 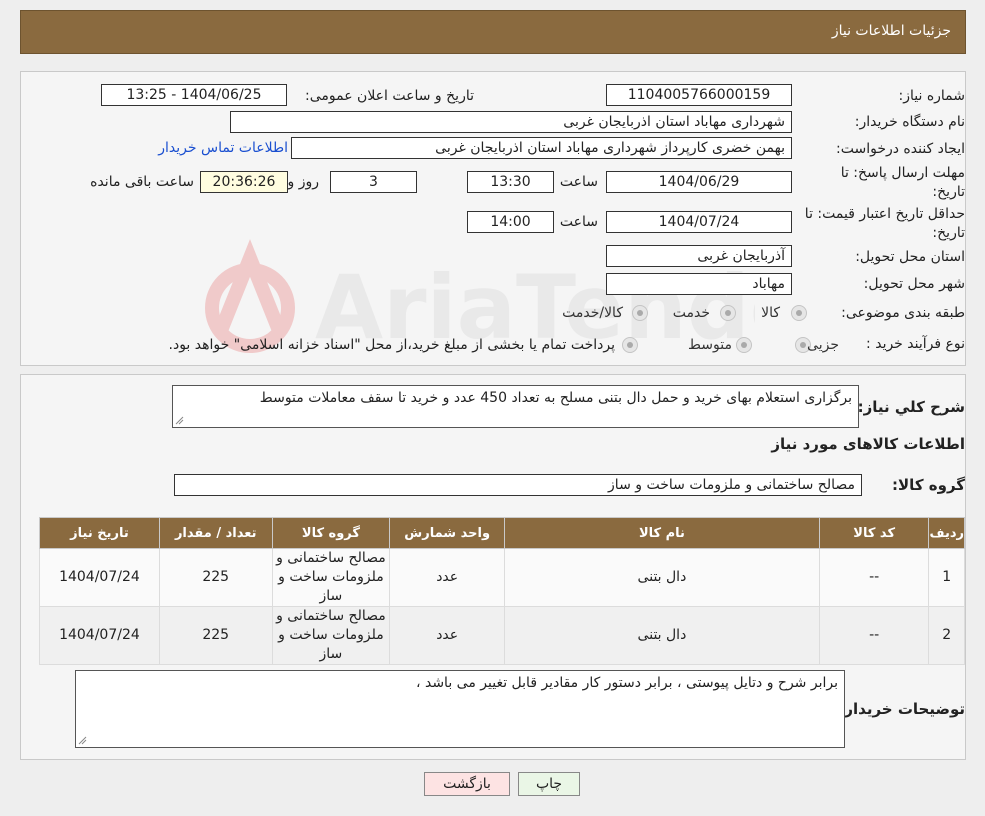 I want to click on announce-datetime-field: 1404/06/25 - 13:25, so click(x=194, y=95).